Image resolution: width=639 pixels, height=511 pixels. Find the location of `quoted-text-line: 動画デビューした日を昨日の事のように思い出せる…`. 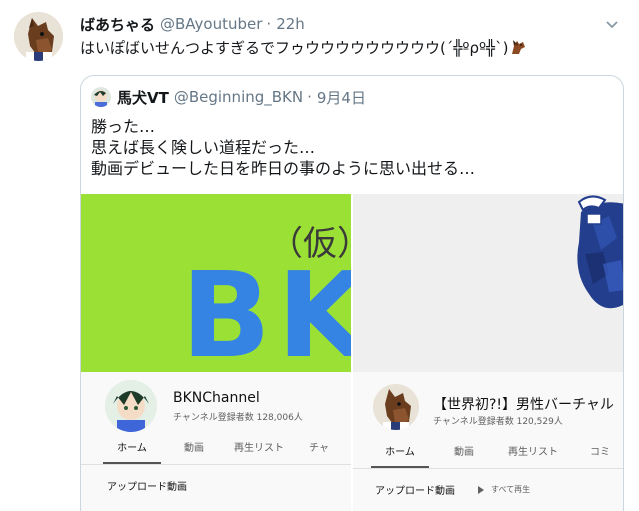

quoted-text-line: 動画デビューした日を昨日の事のように思い出せる… is located at coordinates (283, 168).